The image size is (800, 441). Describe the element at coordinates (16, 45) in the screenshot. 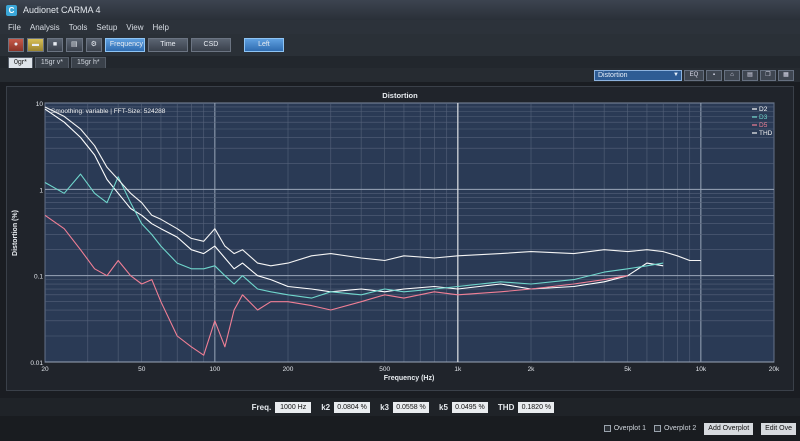

I see `record-icon: ●` at that location.